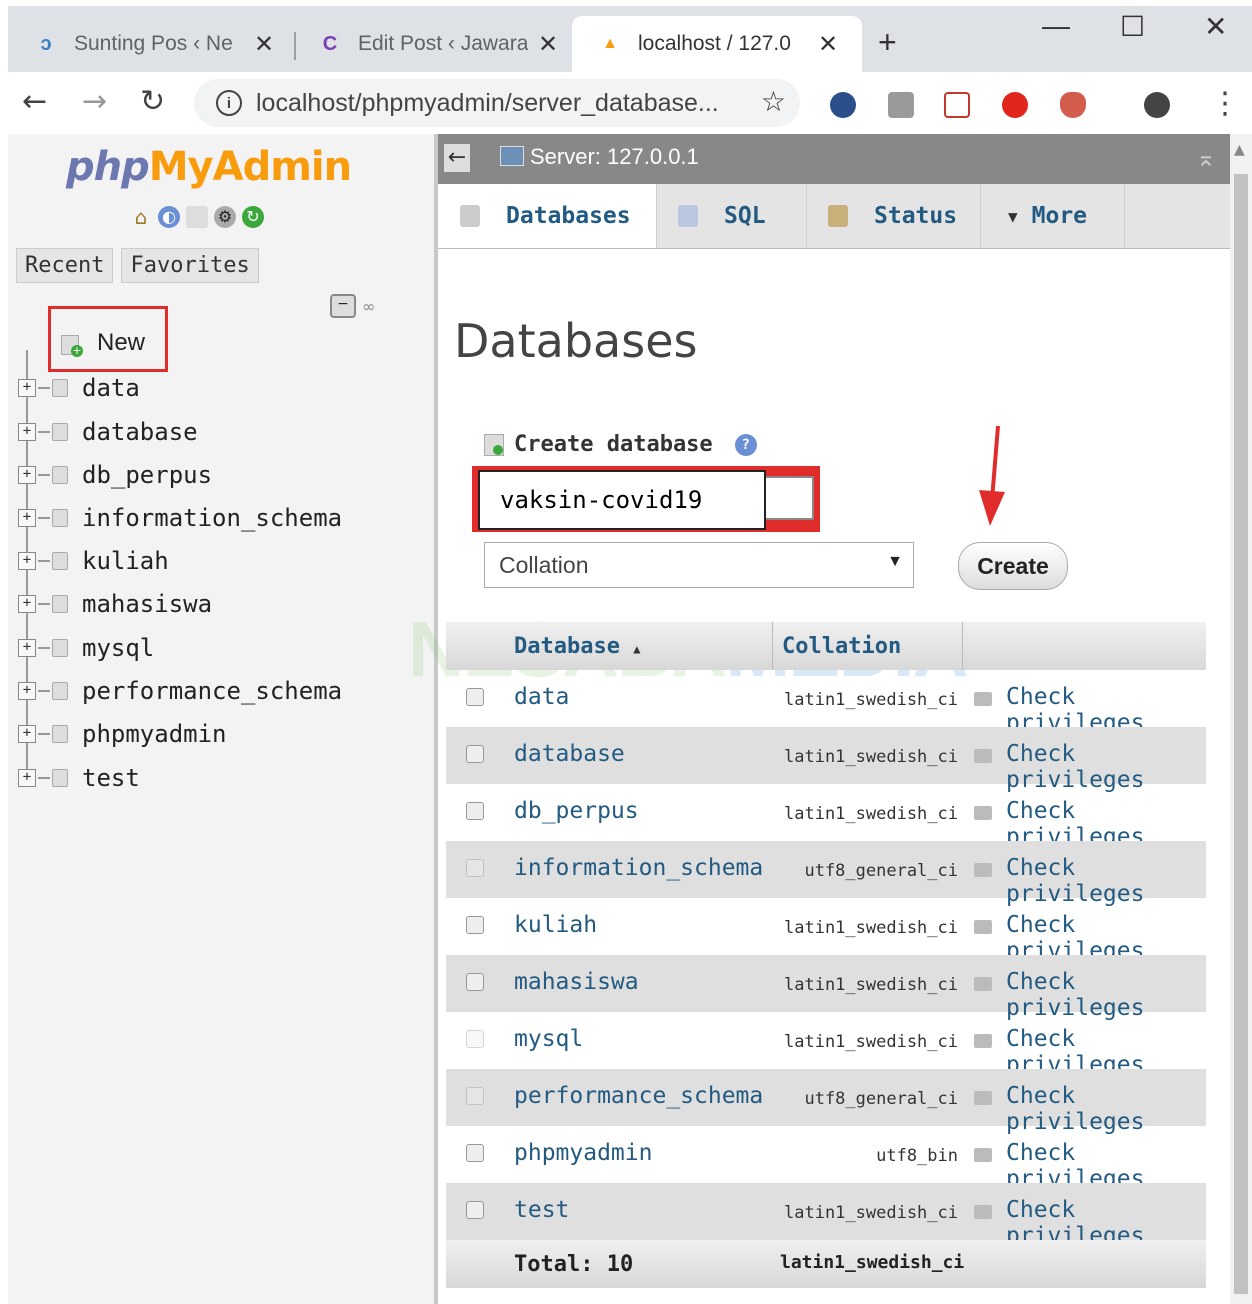  What do you see at coordinates (620, 444) in the screenshot?
I see `create-database-header: Create database ?` at bounding box center [620, 444].